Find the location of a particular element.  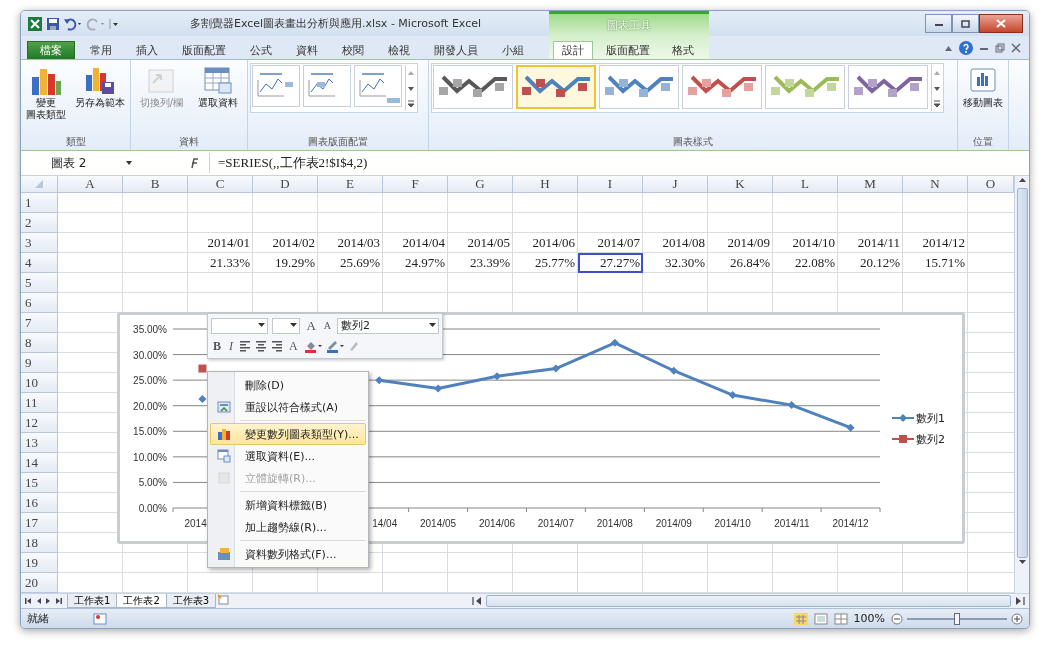

column-header: N is located at coordinates (935, 184).